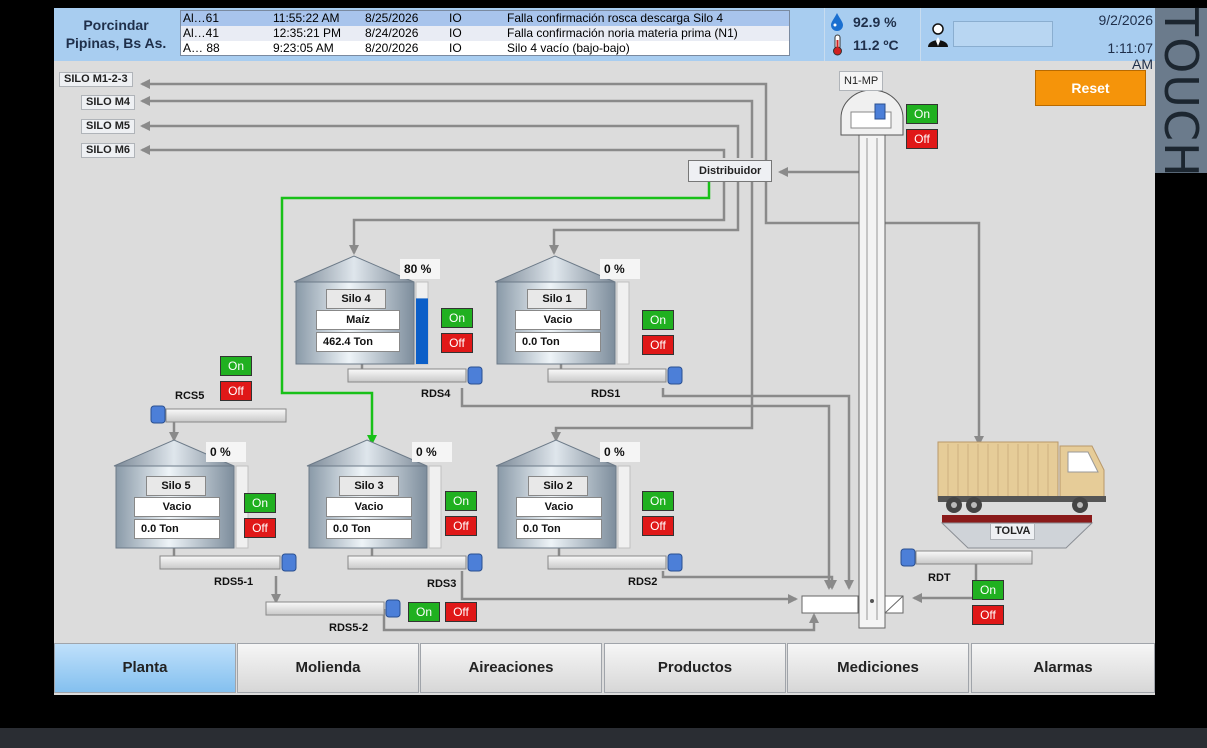 This screenshot has height=748, width=1207. Describe the element at coordinates (358, 320) in the screenshot. I see `silo-4-product: Maíz` at that location.